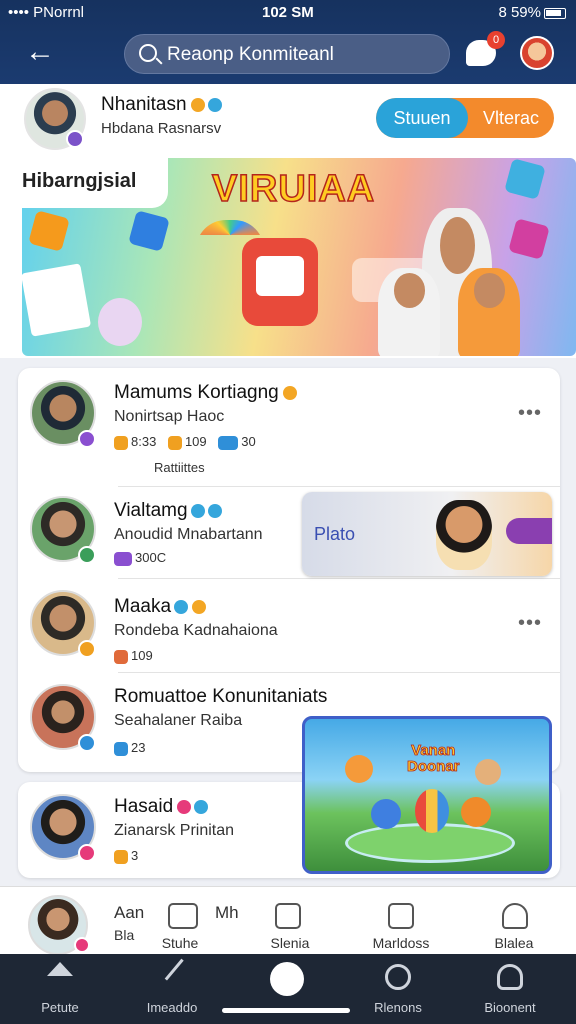 This screenshot has height=1024, width=576. Describe the element at coordinates (290, 943) in the screenshot. I see `tab-slenia: Slenia` at that location.